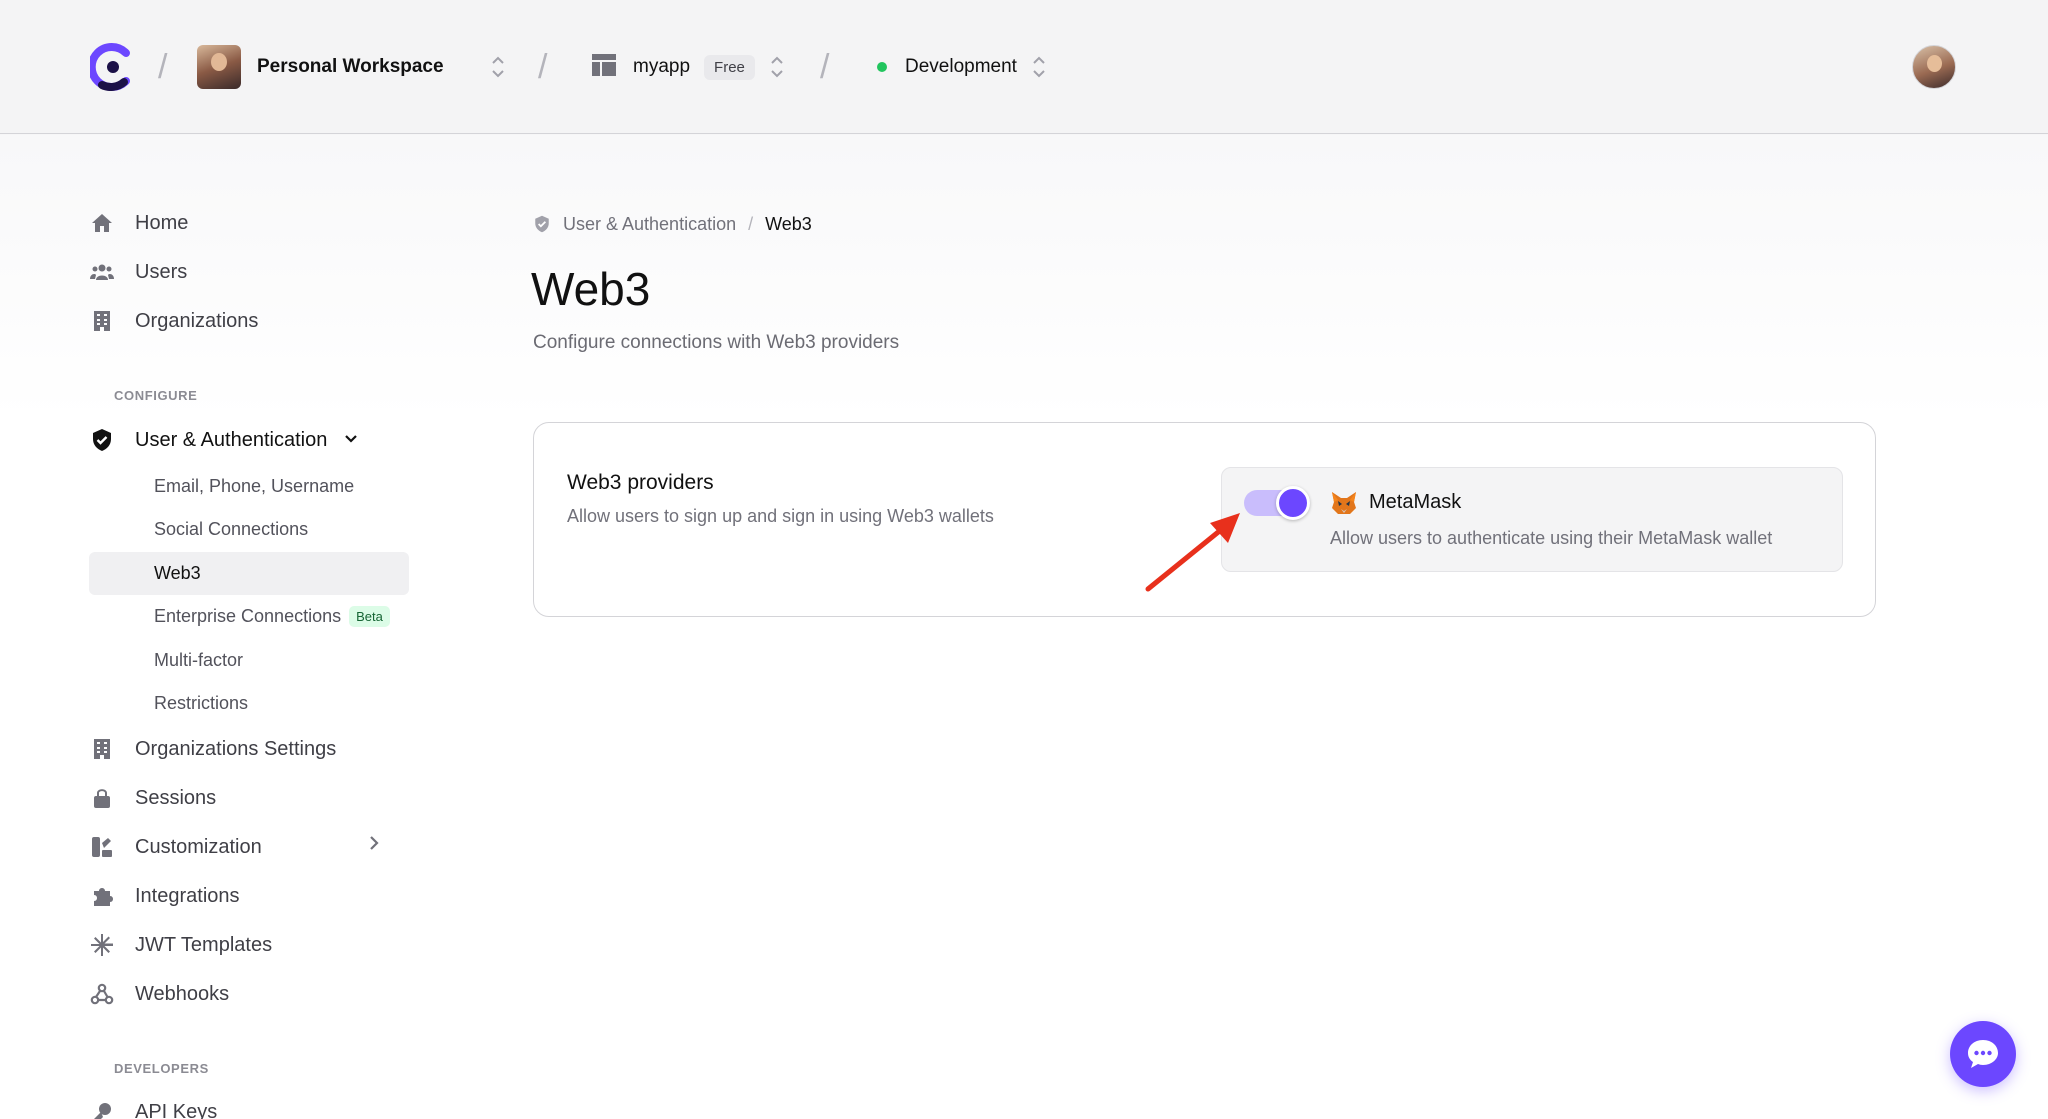 The height and width of the screenshot is (1119, 2048). I want to click on sidebar-item-organizations-settings: Organizations Settings, so click(212, 749).